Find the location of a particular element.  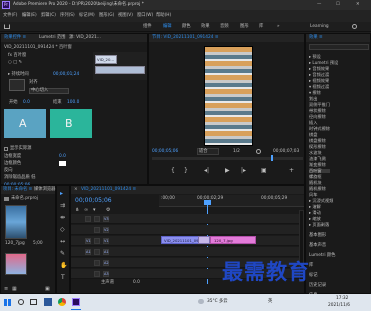

workspace-color: 颜色 is located at coordinates (186, 26).